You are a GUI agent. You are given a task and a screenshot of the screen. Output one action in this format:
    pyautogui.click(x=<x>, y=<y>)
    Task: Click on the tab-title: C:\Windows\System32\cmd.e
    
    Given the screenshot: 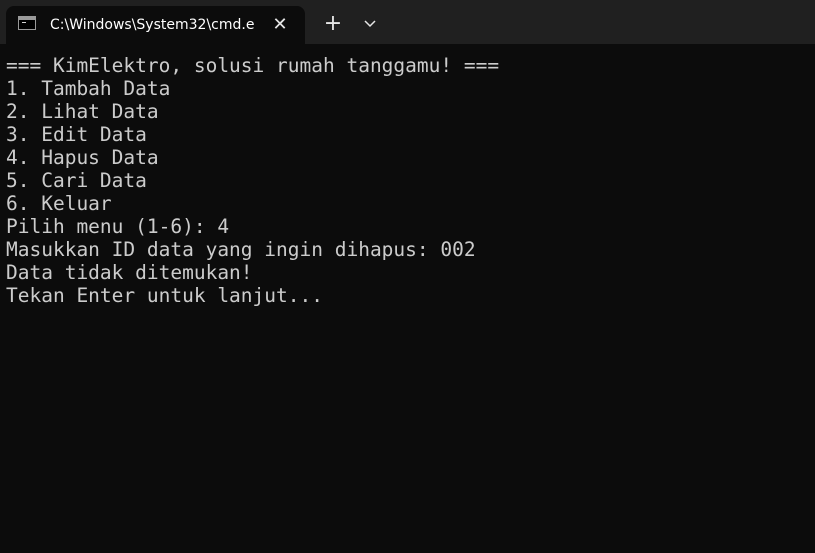 What is the action you would take?
    pyautogui.click(x=152, y=25)
    